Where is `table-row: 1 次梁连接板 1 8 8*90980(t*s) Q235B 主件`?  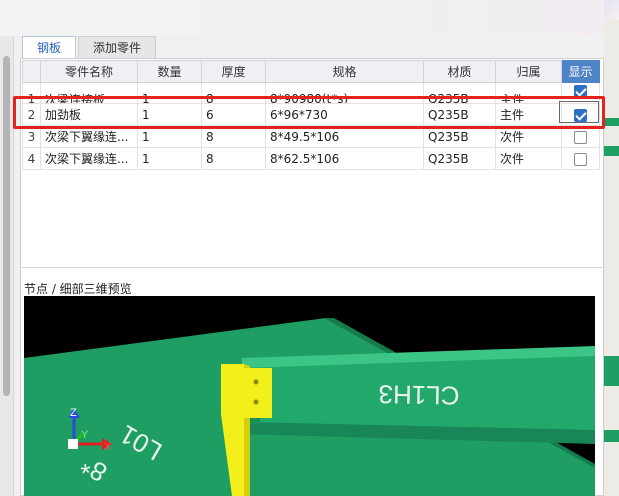 table-row: 1 次梁连接板 1 8 8*90980(t*s) Q235B 主件 is located at coordinates (311, 93).